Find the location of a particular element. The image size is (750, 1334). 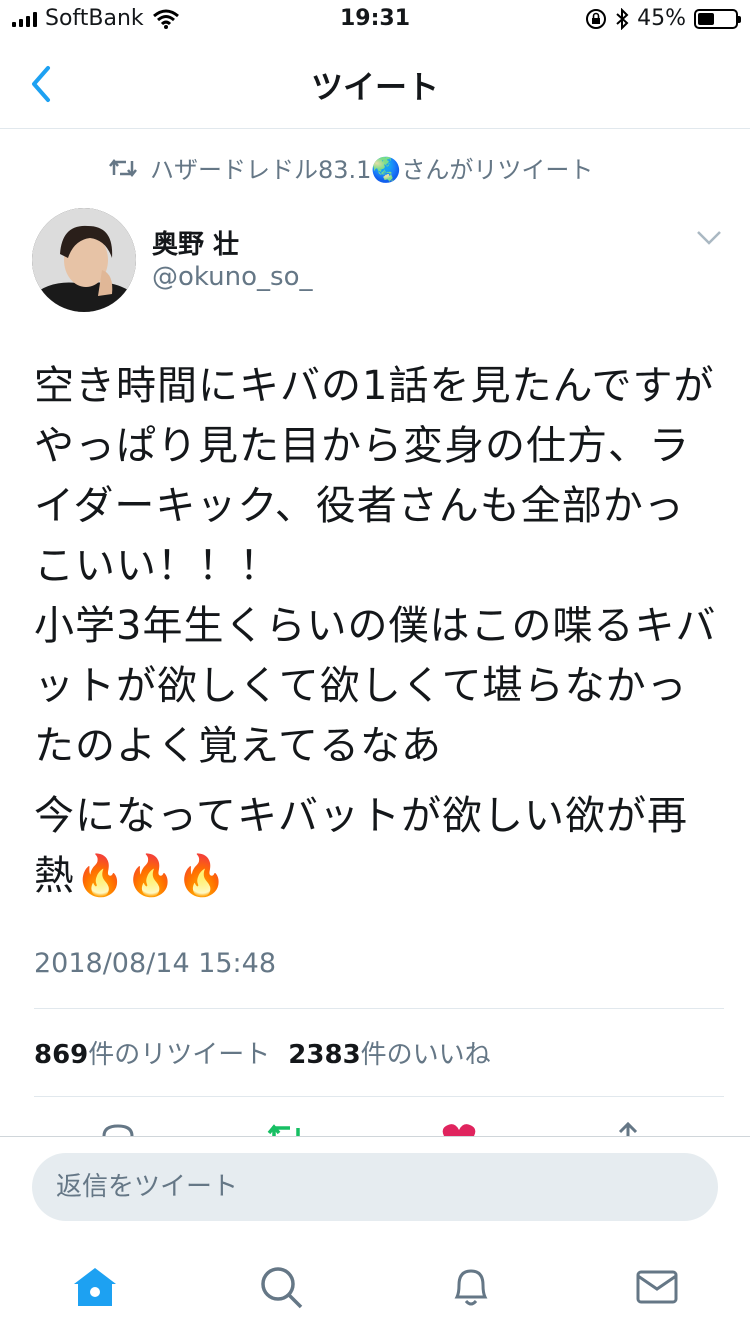

retweet-icon is located at coordinates (123, 167).